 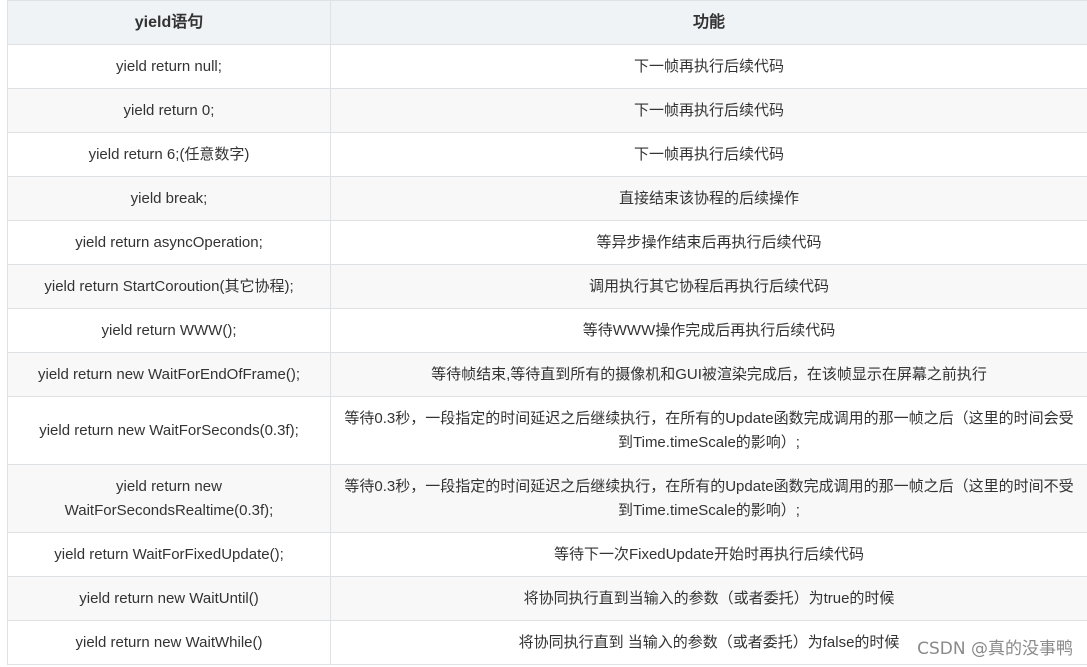 I want to click on function-cell: 等待下一次FixedUpdate开始时再执行后续代码, so click(x=708, y=554).